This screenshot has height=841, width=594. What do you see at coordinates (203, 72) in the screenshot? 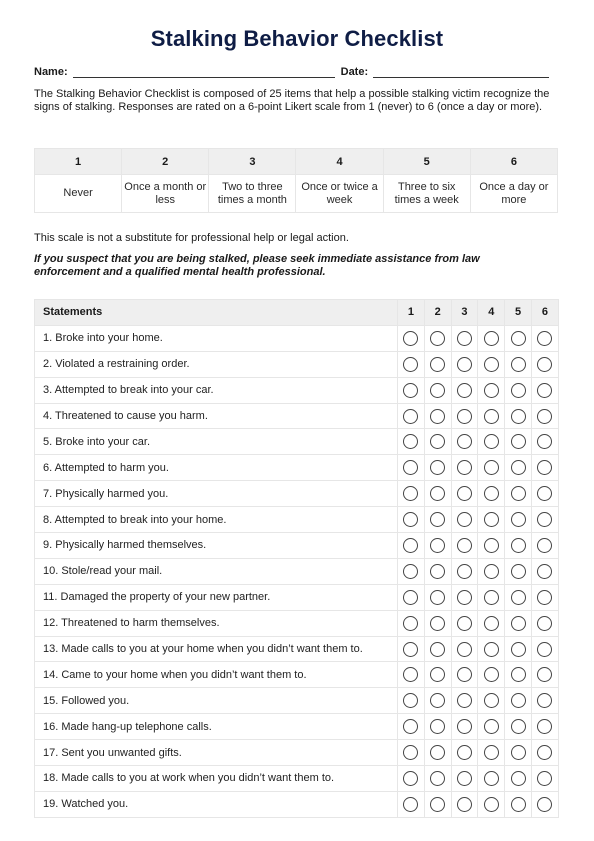
I see `name-field` at bounding box center [203, 72].